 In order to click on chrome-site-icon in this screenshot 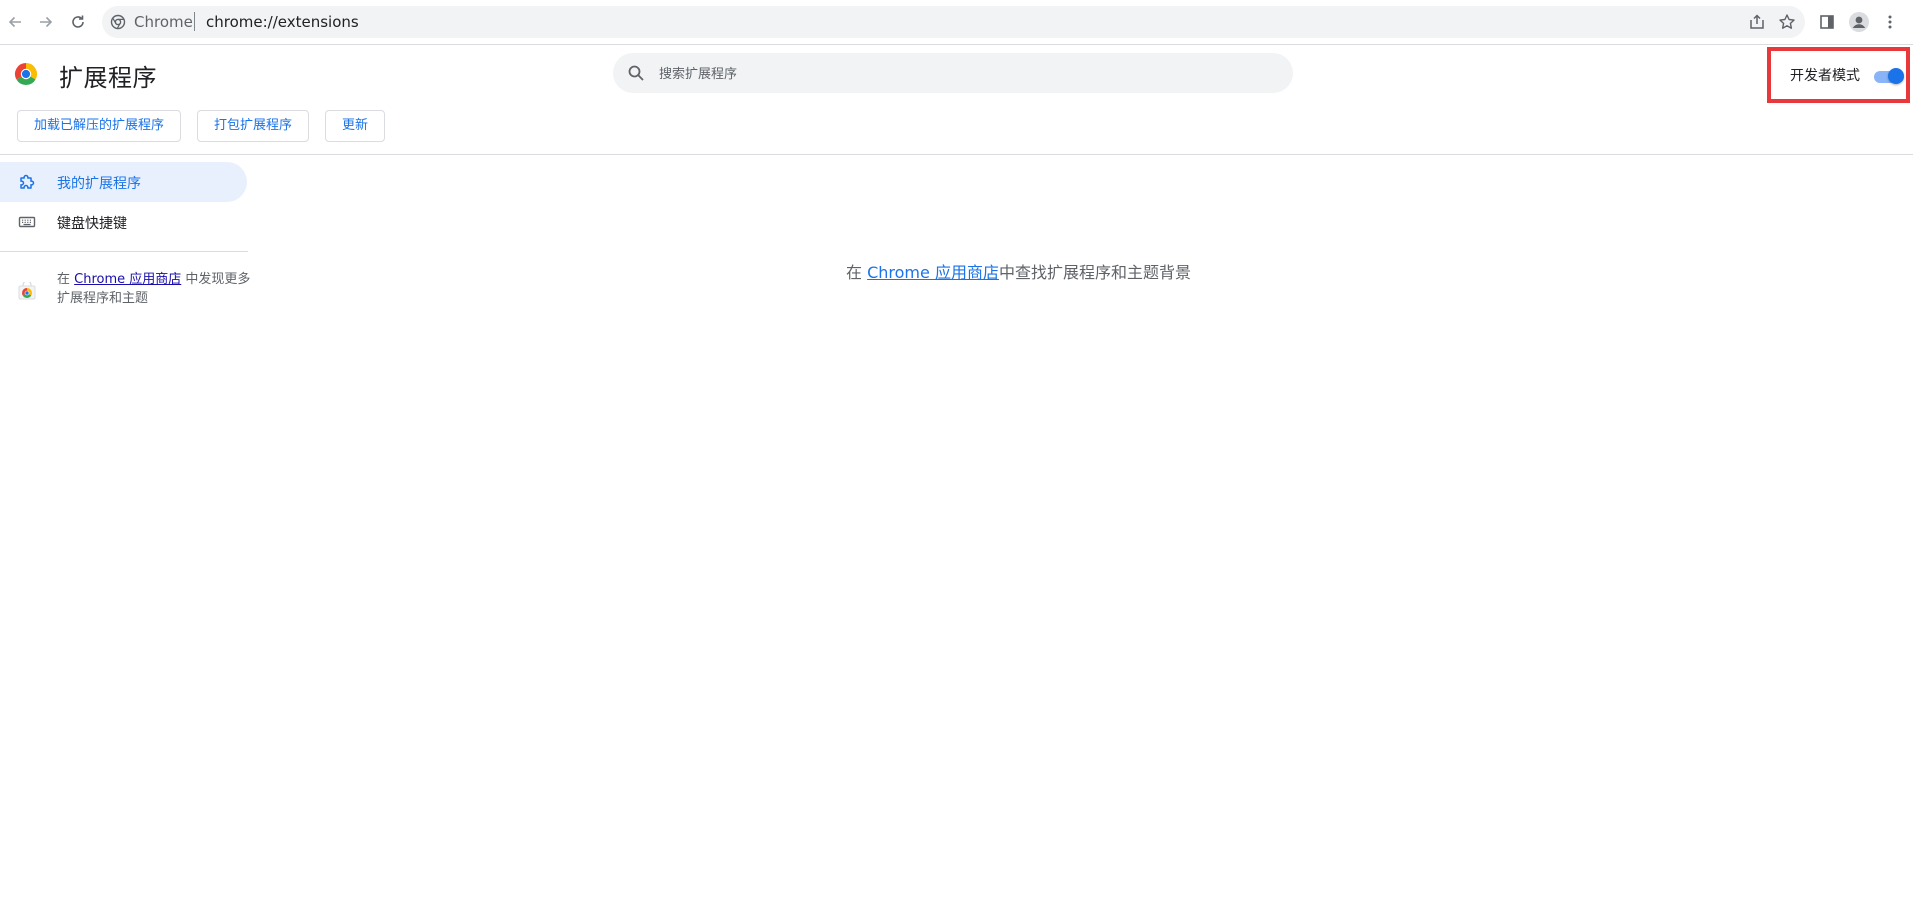, I will do `click(118, 22)`.